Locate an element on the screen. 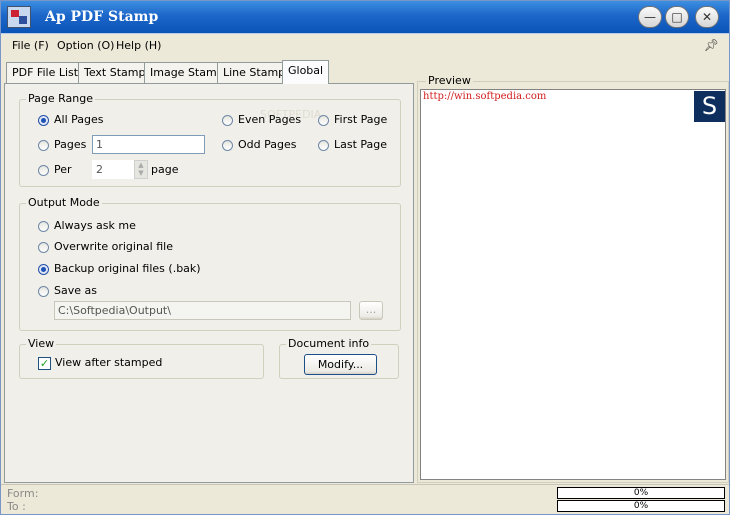  first-page-label: First Page is located at coordinates (360, 119).